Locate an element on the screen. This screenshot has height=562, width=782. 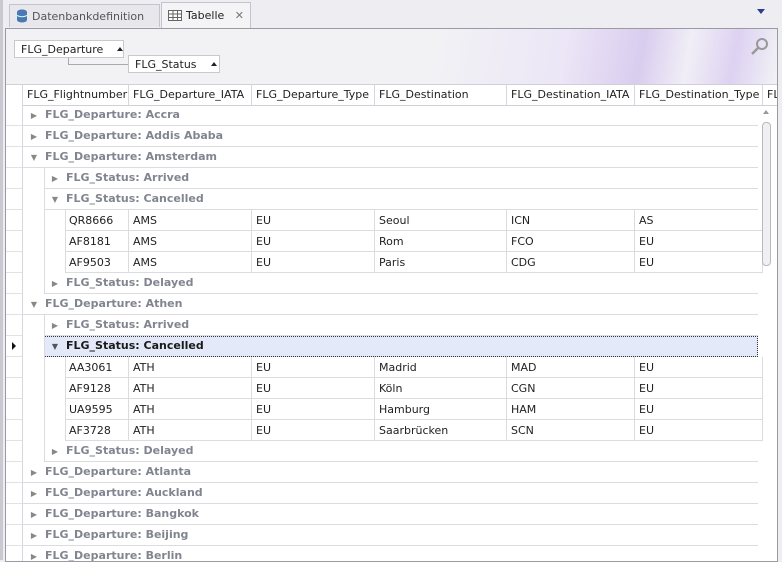
column-header: FLG_Flightnumber is located at coordinates (76, 95).